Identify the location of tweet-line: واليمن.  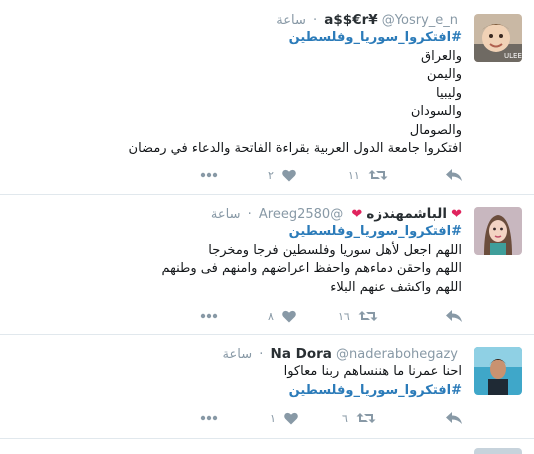
(444, 74).